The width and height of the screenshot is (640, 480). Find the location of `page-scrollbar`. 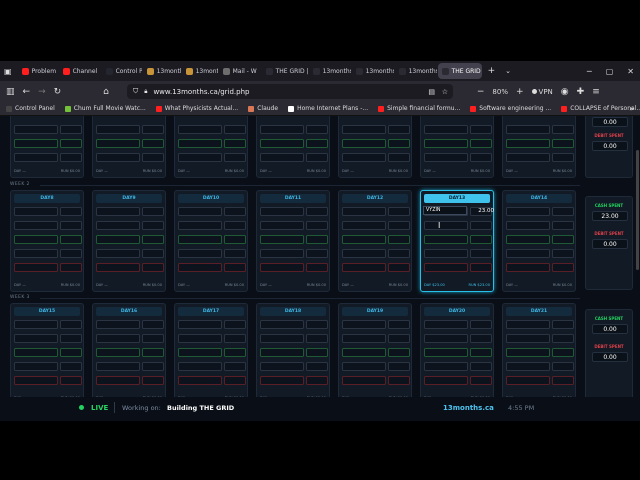

page-scrollbar is located at coordinates (637, 210).